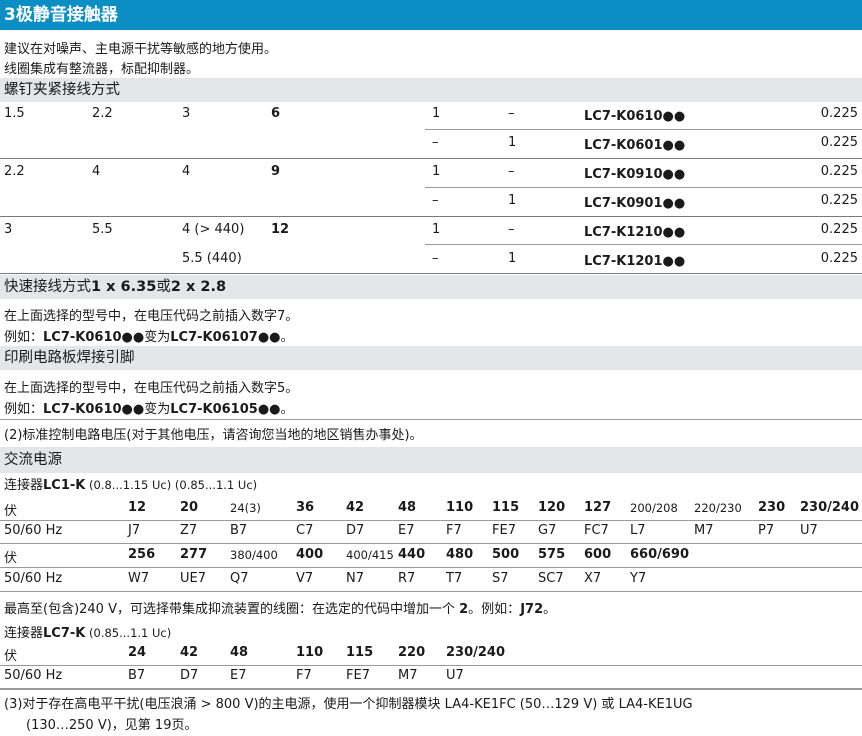 The width and height of the screenshot is (862, 736). Describe the element at coordinates (141, 49) in the screenshot. I see `intro-line-1: 建议在对噪声、主电源干扰等敏感的地方使用。` at that location.